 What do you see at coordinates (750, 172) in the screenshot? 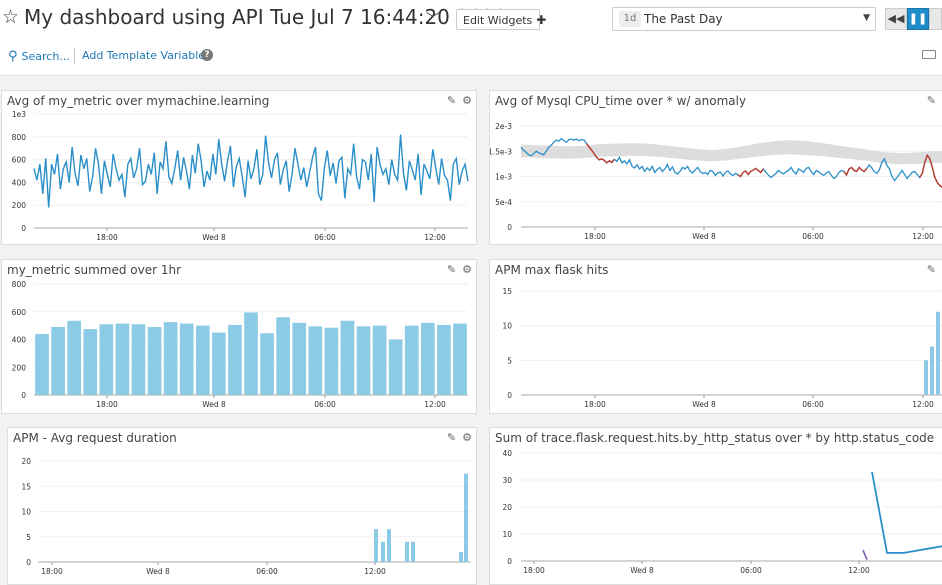
I see `anomaly-segment` at bounding box center [750, 172].